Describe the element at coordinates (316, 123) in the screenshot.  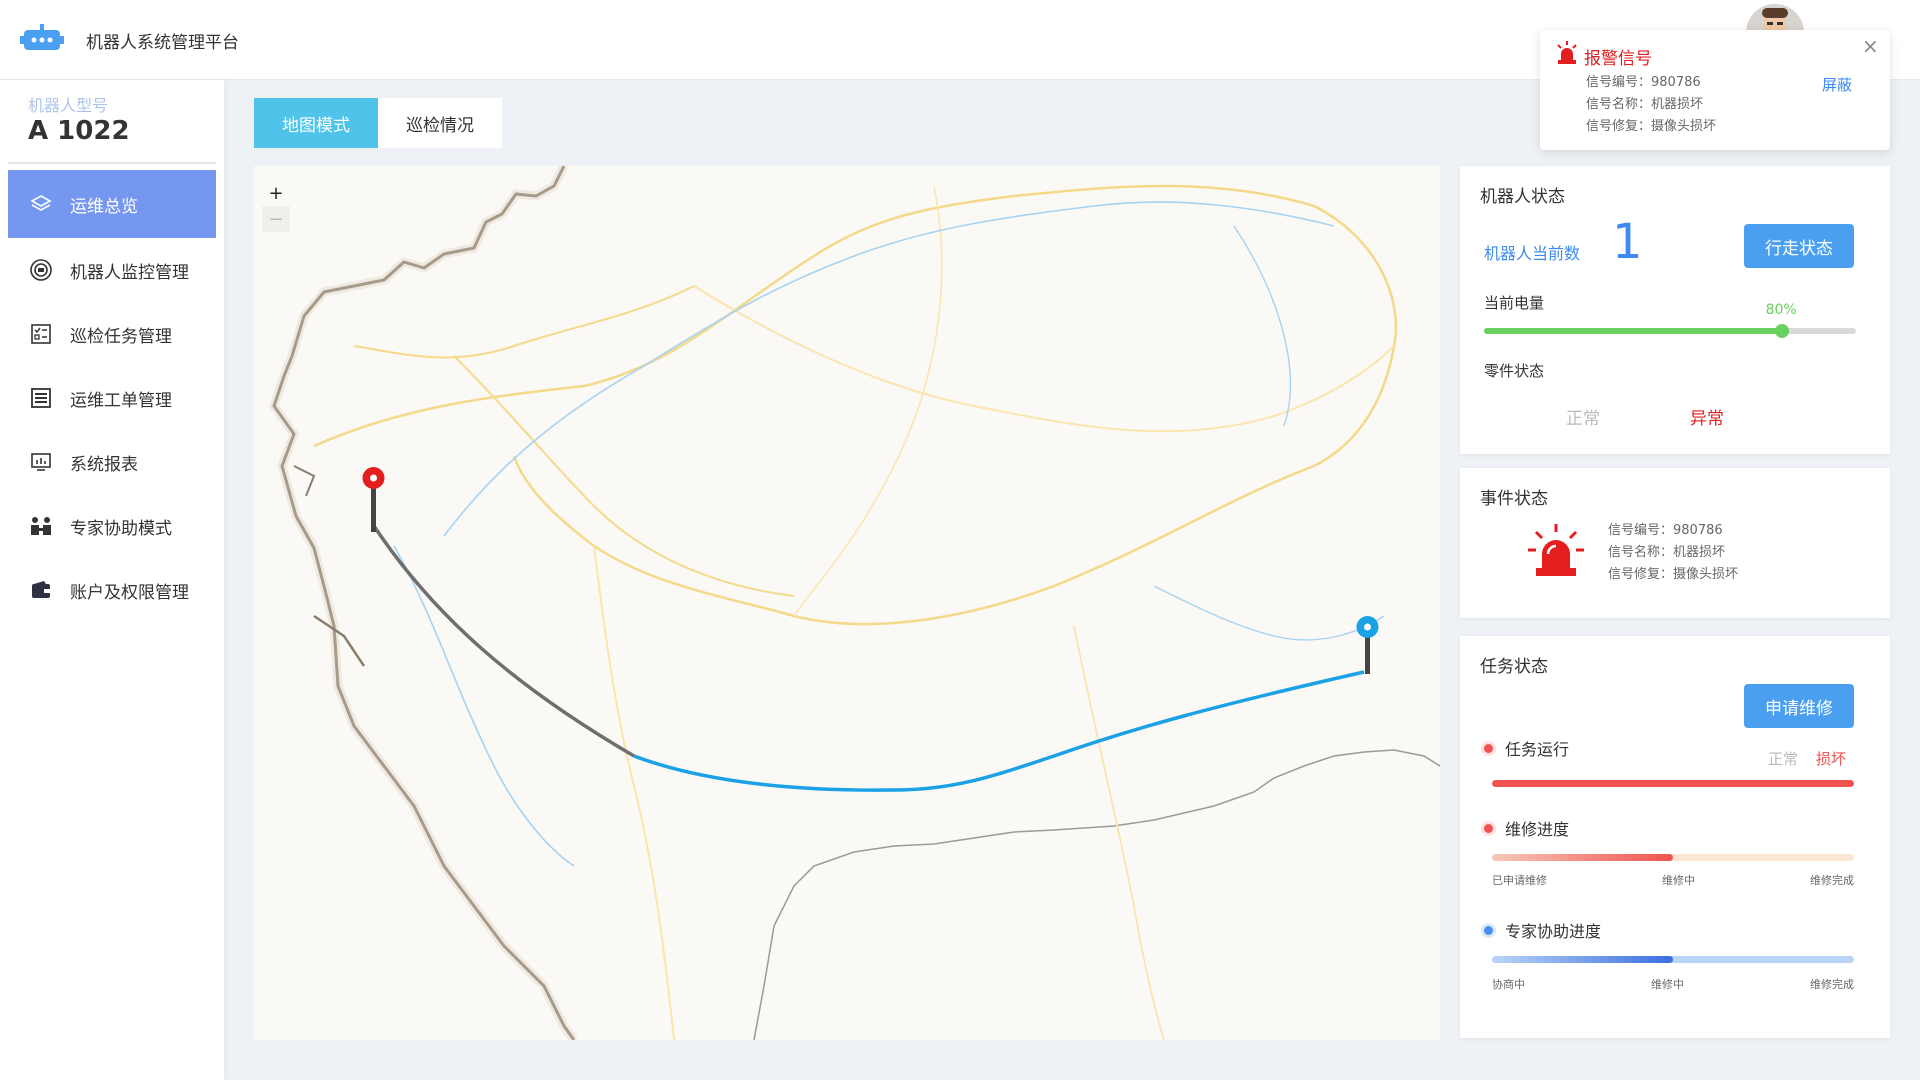
I see `tab-map-mode: 地图模式` at that location.